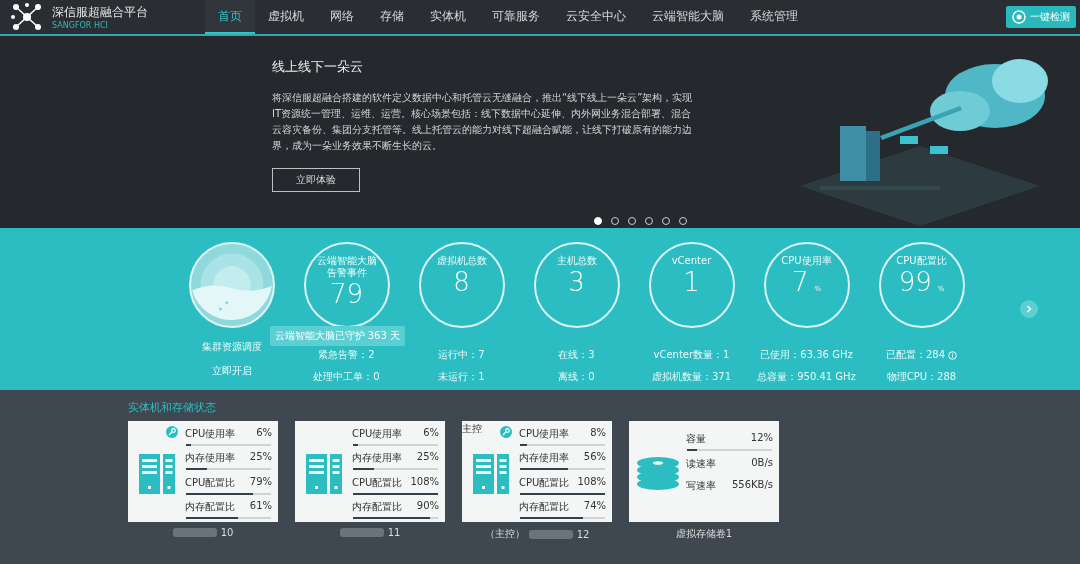  What do you see at coordinates (346, 355) in the screenshot?
I see `stat-detail: 紧急告警：2` at bounding box center [346, 355].